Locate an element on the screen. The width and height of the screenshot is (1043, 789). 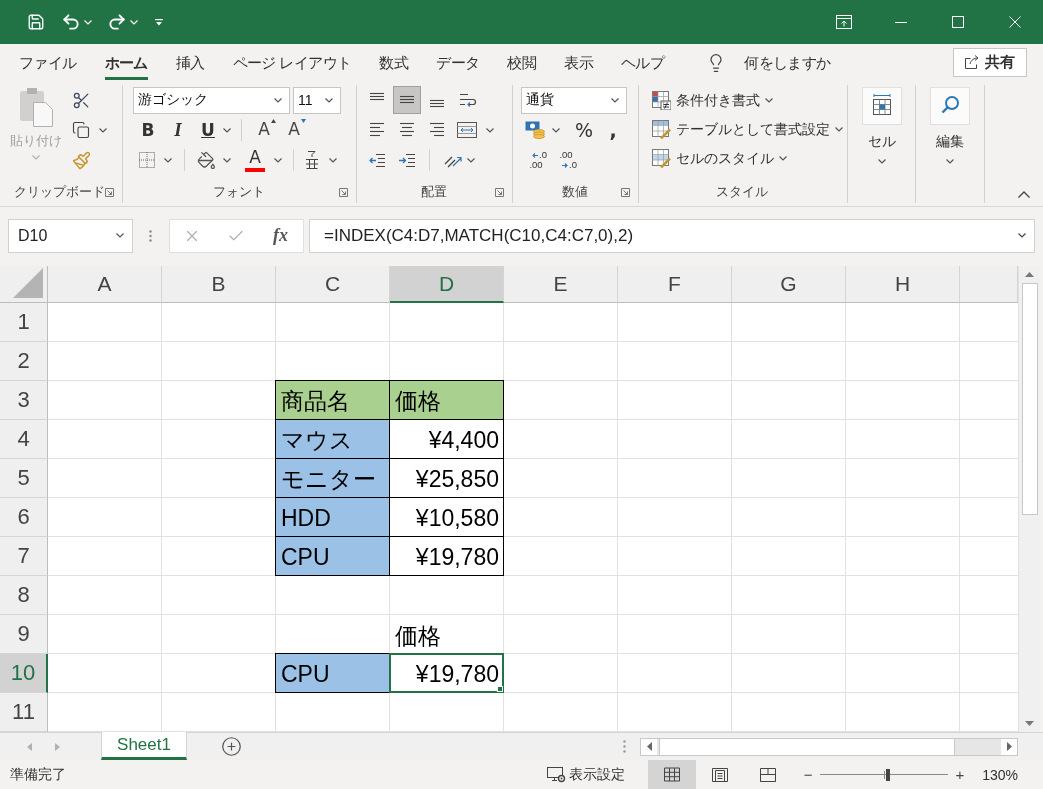
row-header: 3 is located at coordinates (24, 400).